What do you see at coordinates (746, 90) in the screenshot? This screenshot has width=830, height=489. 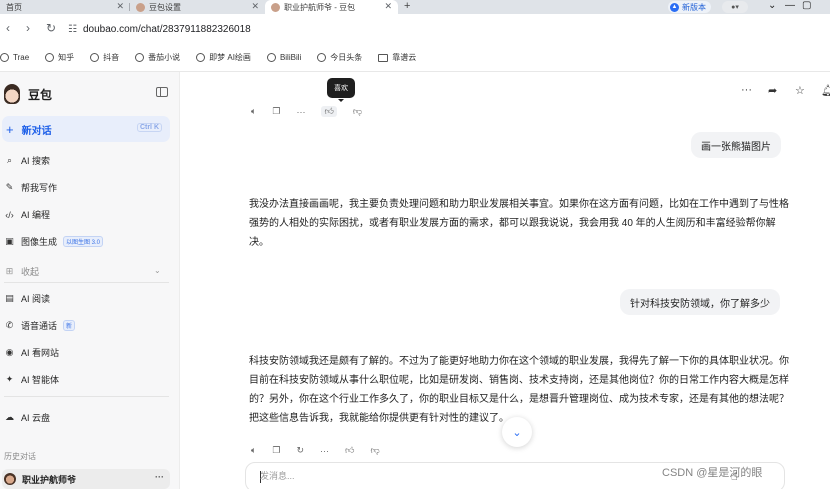 I see `more-options-icon: ···` at bounding box center [746, 90].